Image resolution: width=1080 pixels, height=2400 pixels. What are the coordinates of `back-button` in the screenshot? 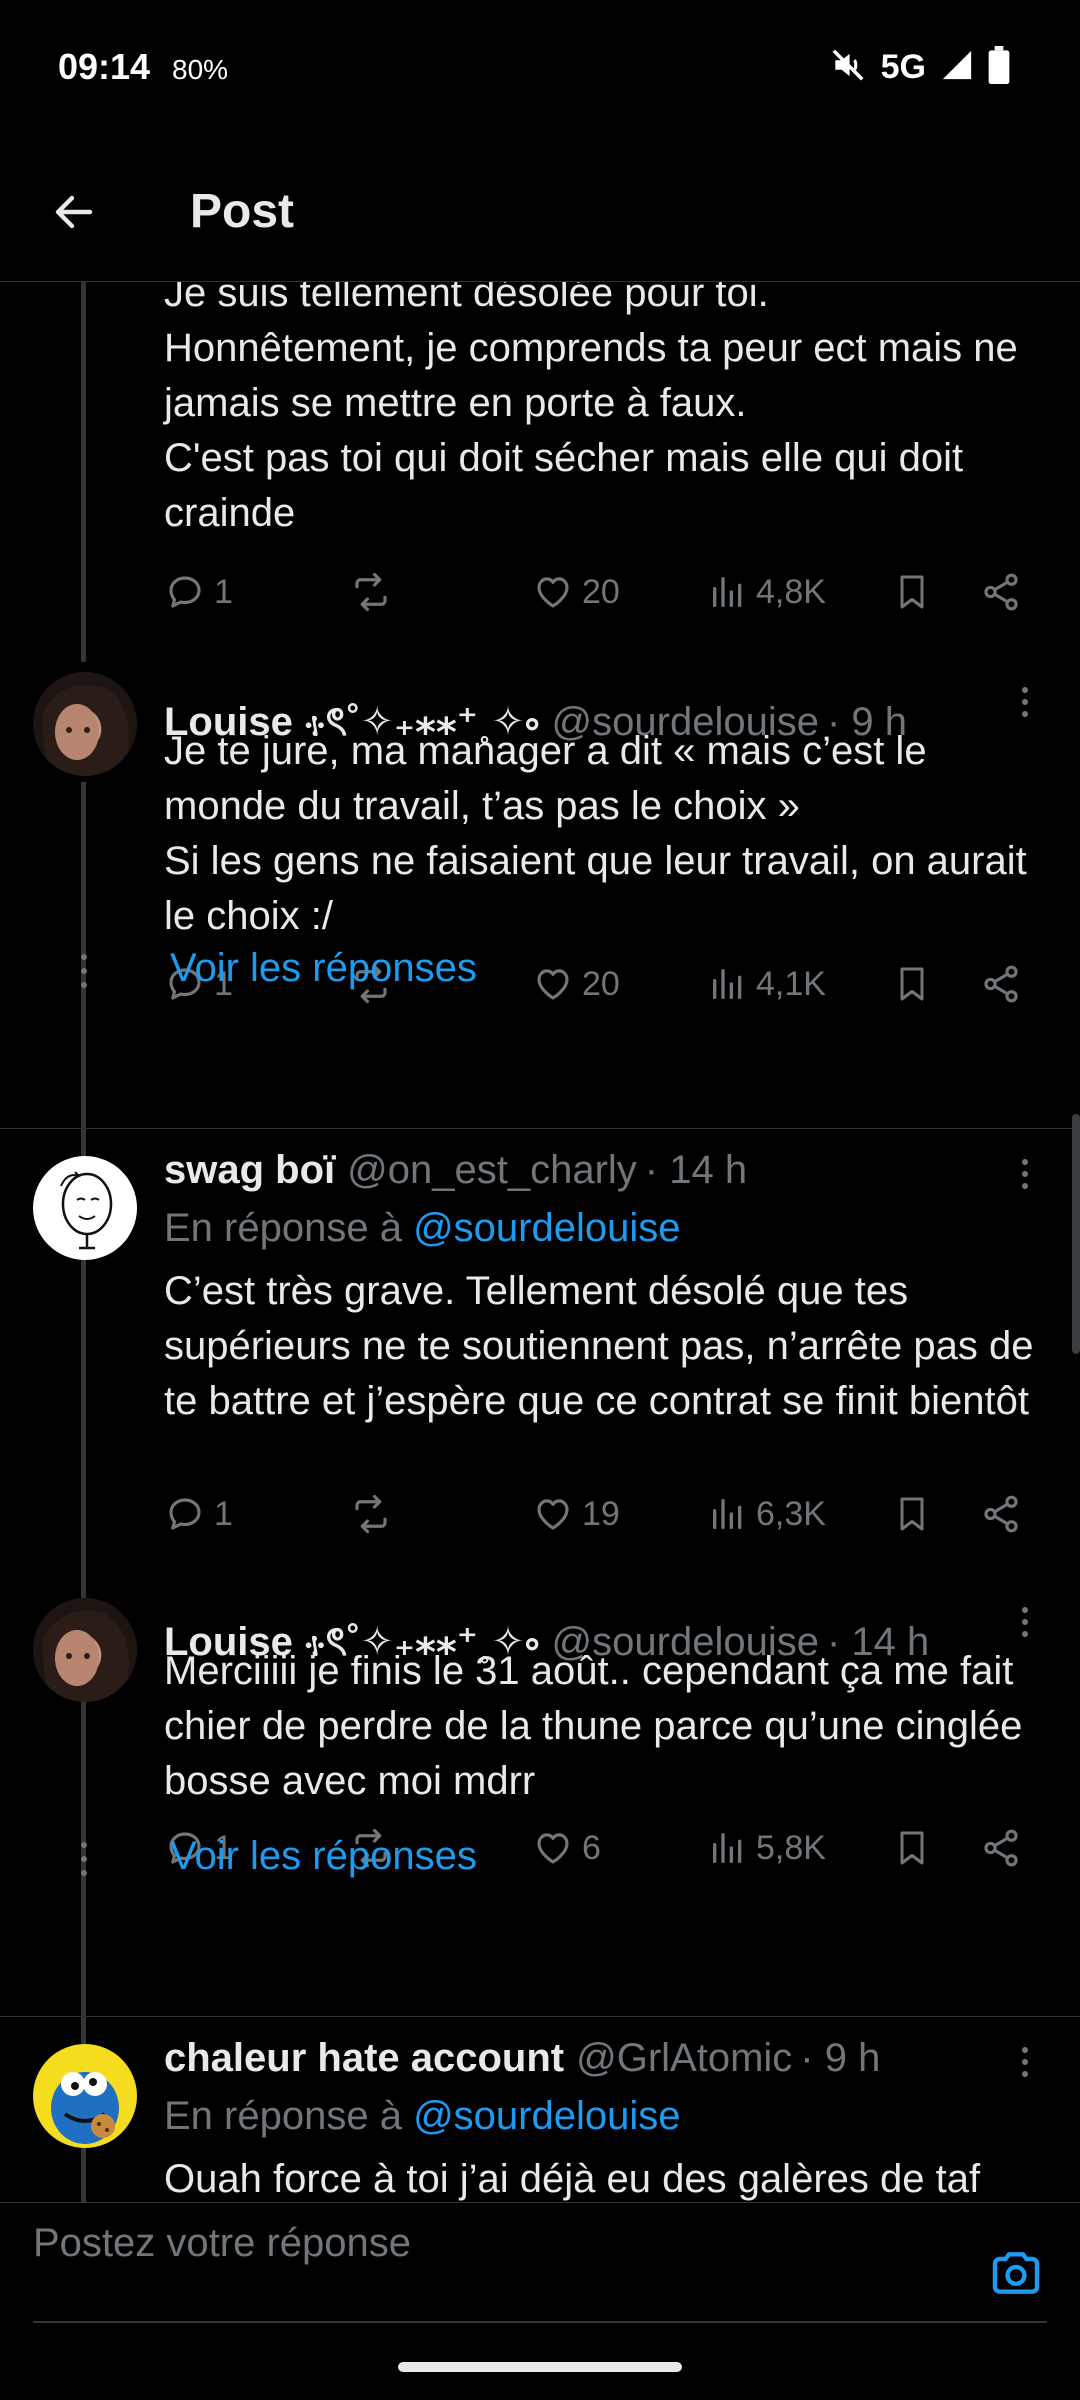 It's located at (74, 212).